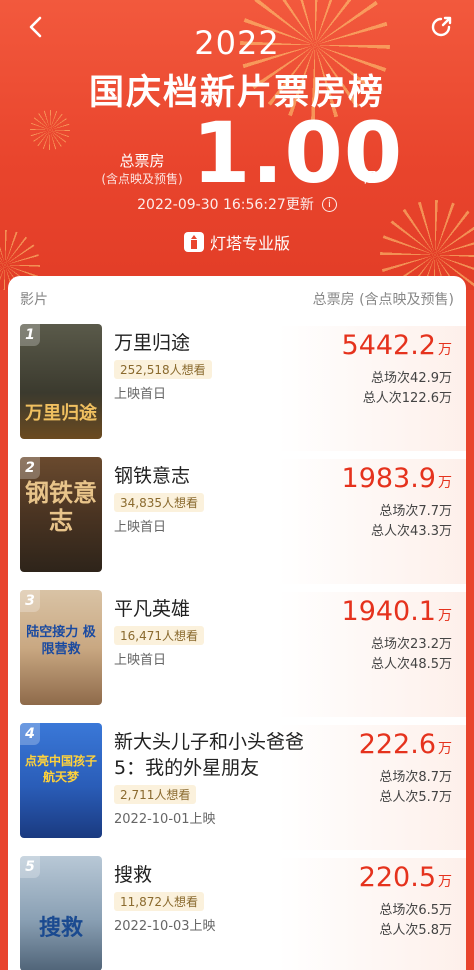 This screenshot has height=970, width=474. I want to click on show-count: 总场次6.5万, so click(415, 910).